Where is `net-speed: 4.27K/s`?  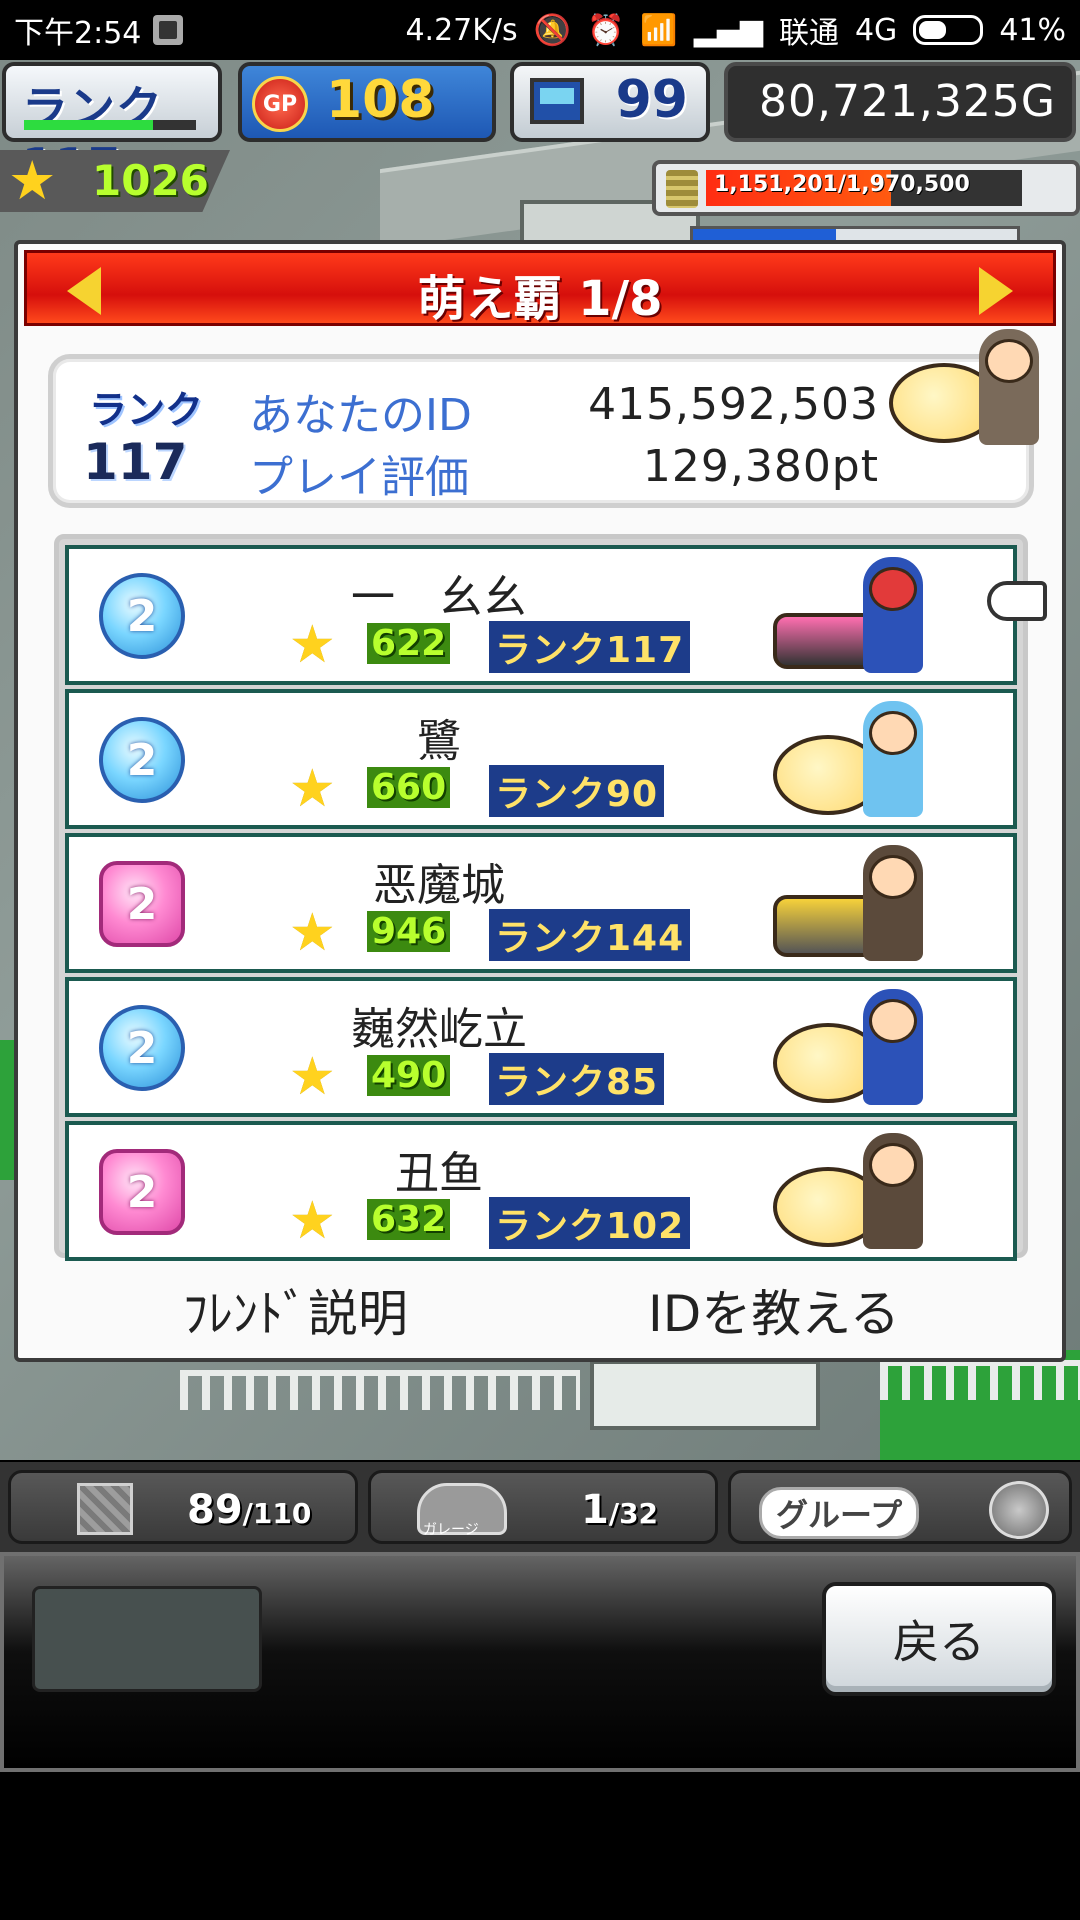
net-speed: 4.27K/s is located at coordinates (461, 30).